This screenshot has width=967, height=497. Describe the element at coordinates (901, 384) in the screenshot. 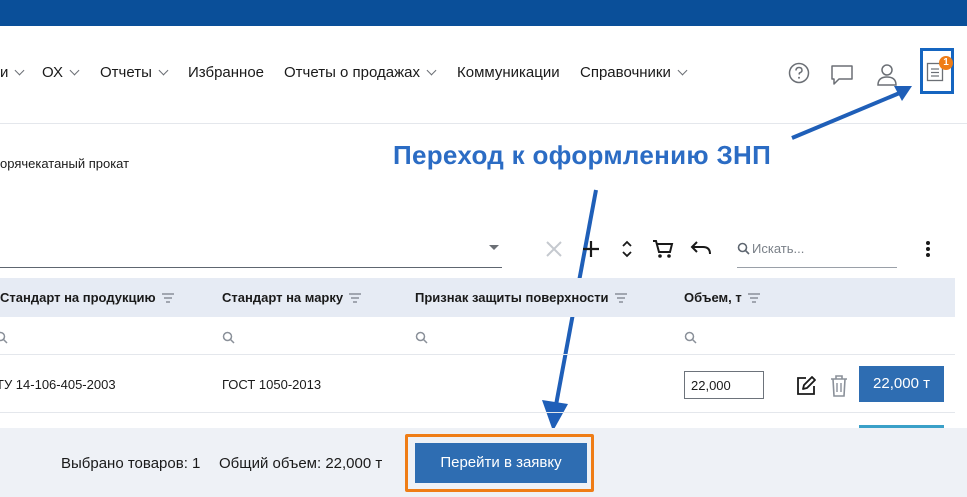

I see `volume-button: 22,000 т` at that location.